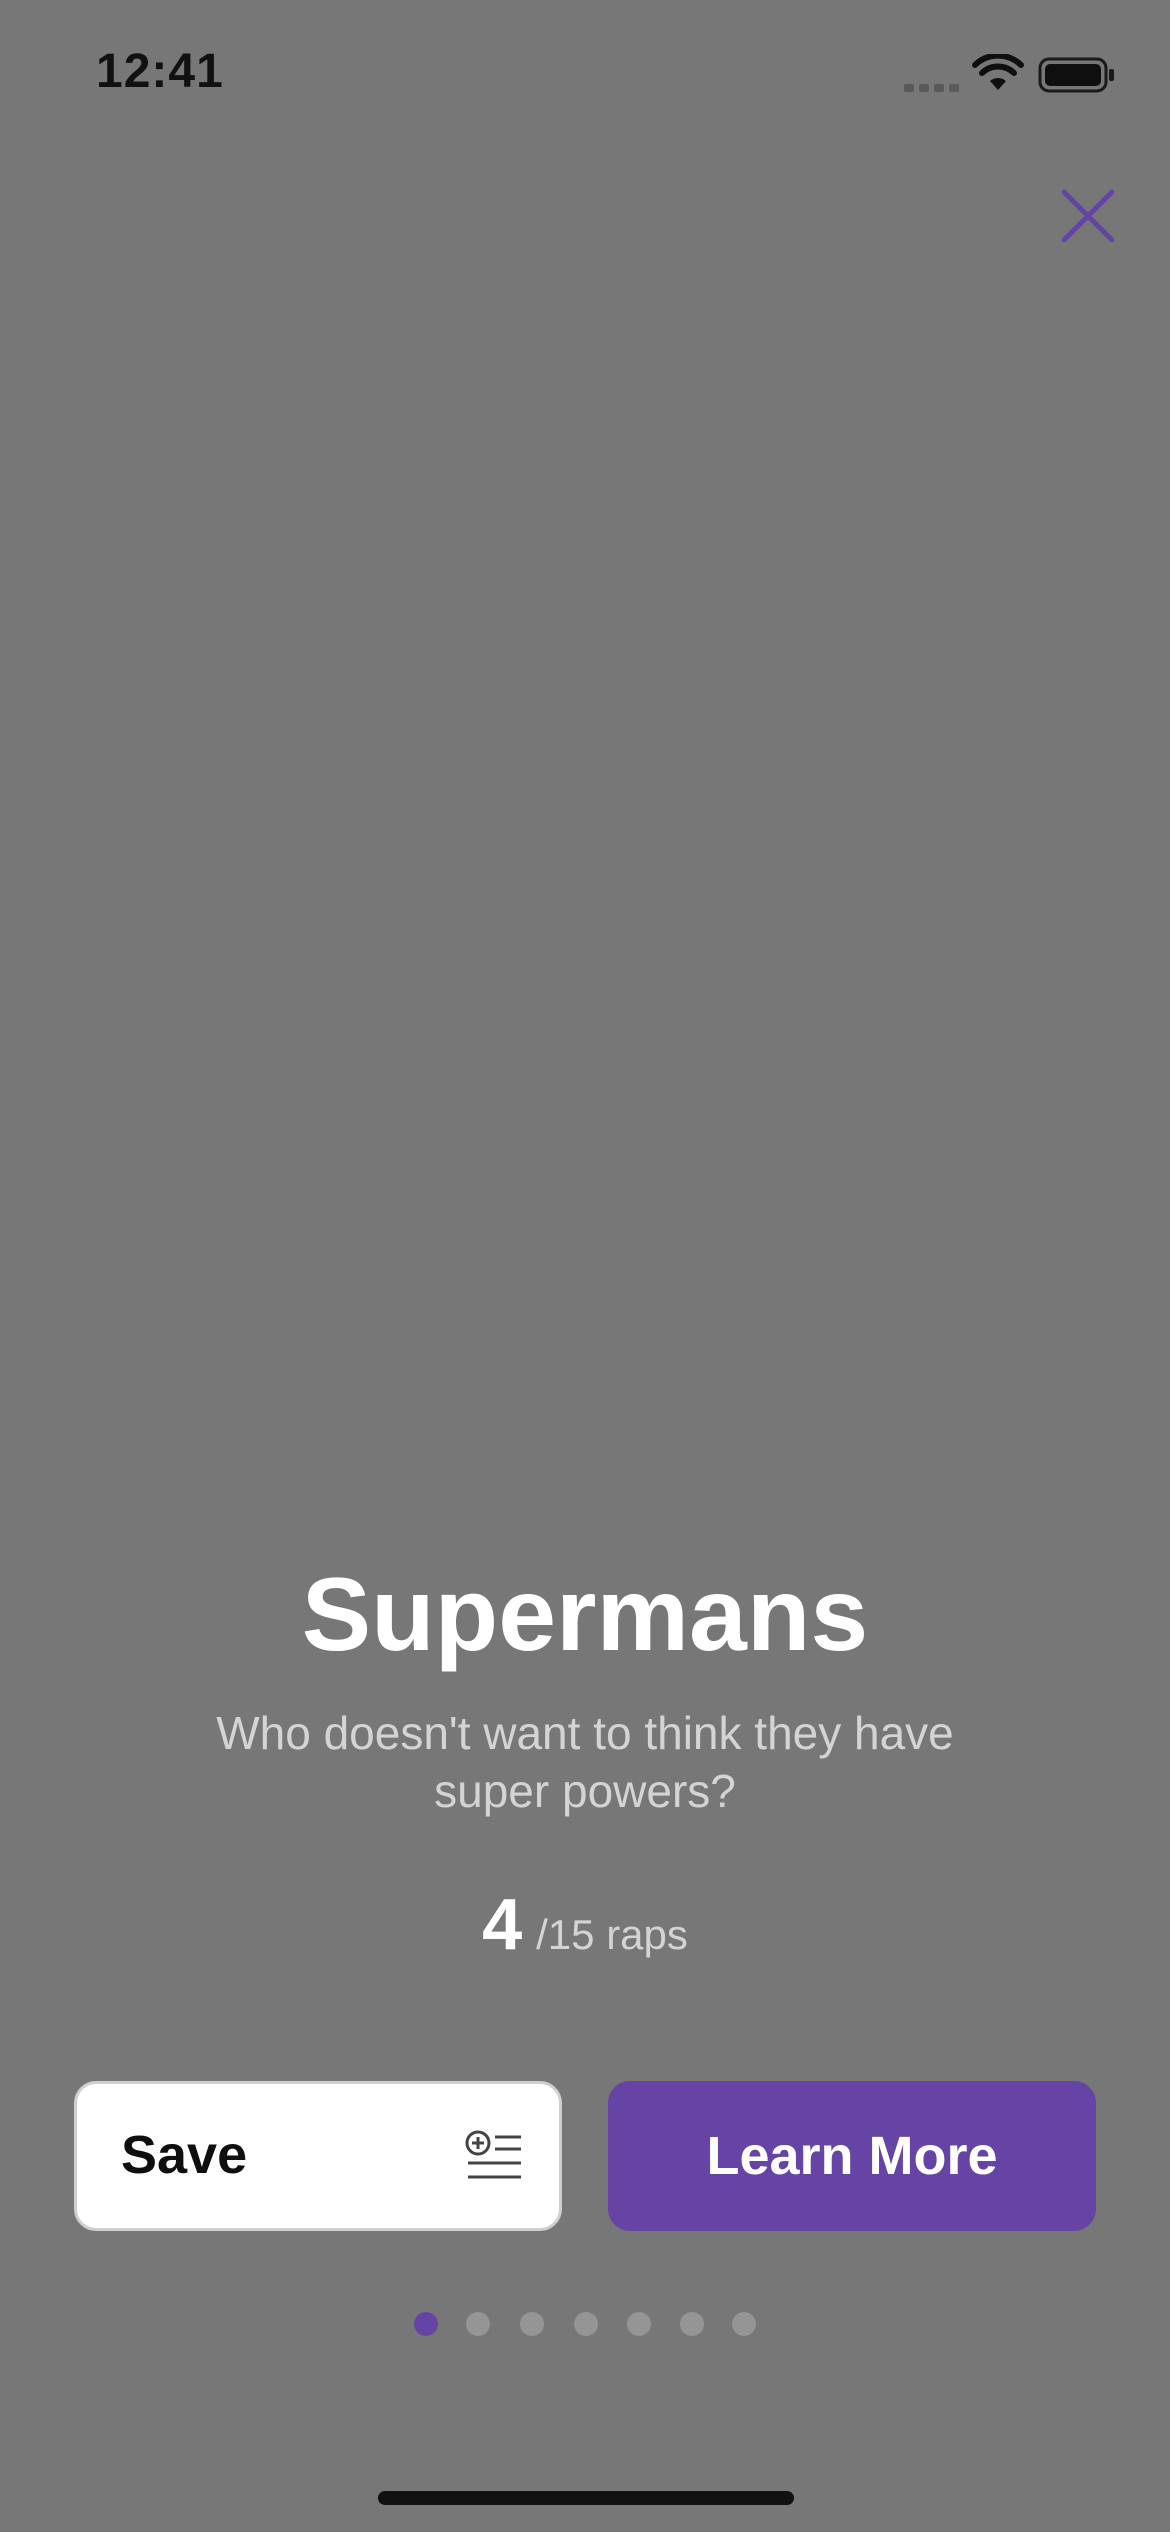  What do you see at coordinates (184, 2155) in the screenshot?
I see `save-button-label: Save` at bounding box center [184, 2155].